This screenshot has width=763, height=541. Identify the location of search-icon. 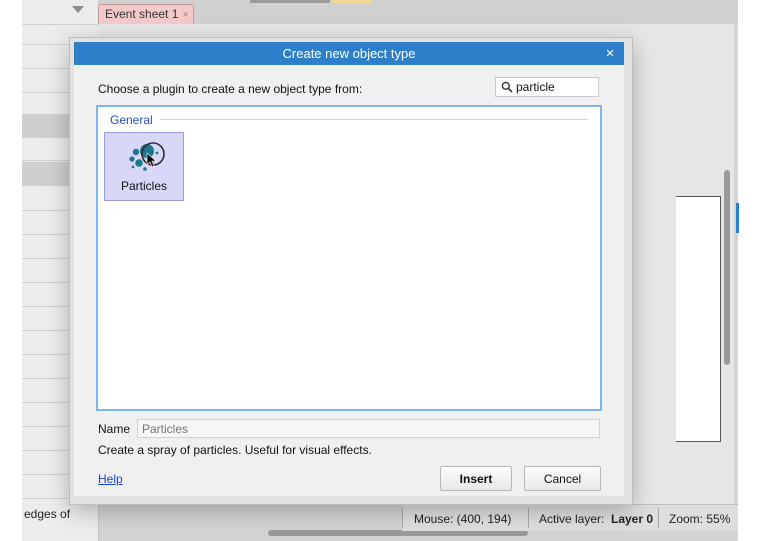
(507, 87).